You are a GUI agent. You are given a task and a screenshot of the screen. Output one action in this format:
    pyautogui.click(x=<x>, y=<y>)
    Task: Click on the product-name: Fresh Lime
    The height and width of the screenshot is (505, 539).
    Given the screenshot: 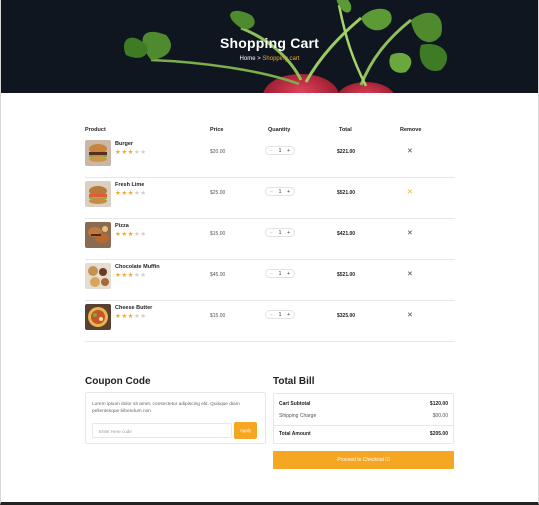 What is the action you would take?
    pyautogui.click(x=129, y=185)
    